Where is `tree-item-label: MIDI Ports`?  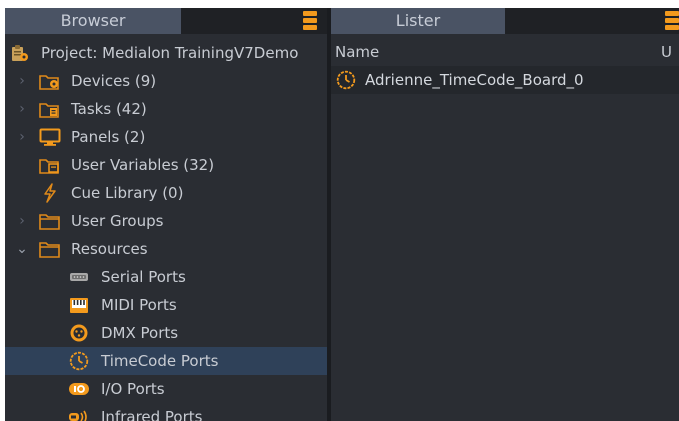
tree-item-label: MIDI Ports is located at coordinates (139, 305).